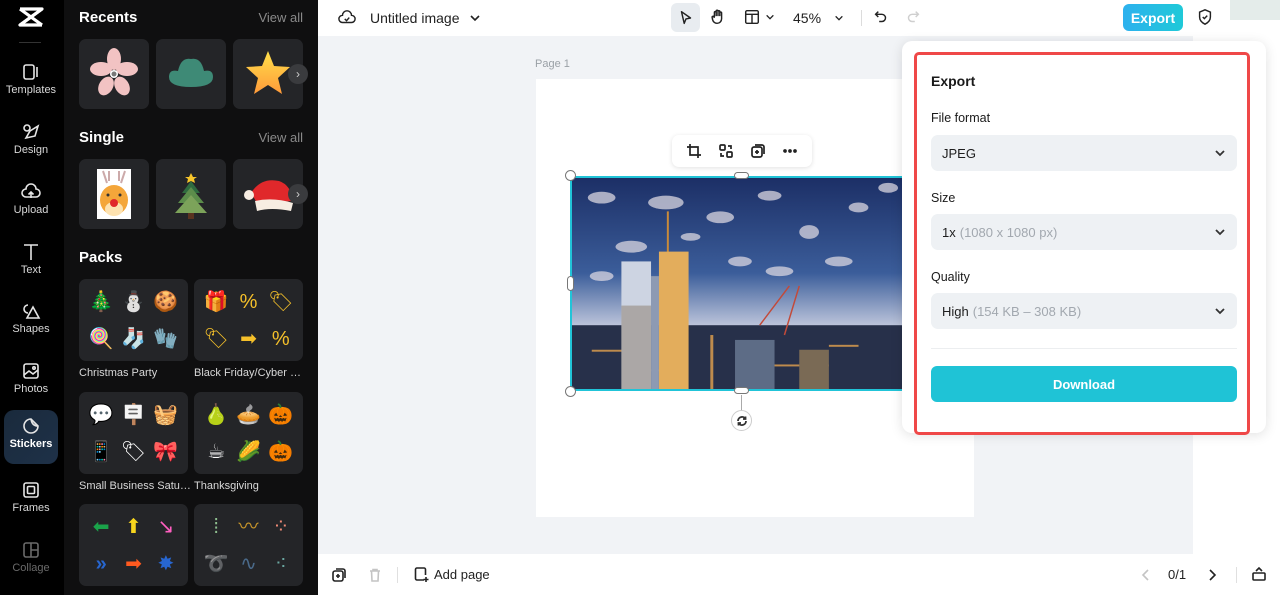 This screenshot has width=1280, height=595. I want to click on pack-sticker: ⛄, so click(133, 301).